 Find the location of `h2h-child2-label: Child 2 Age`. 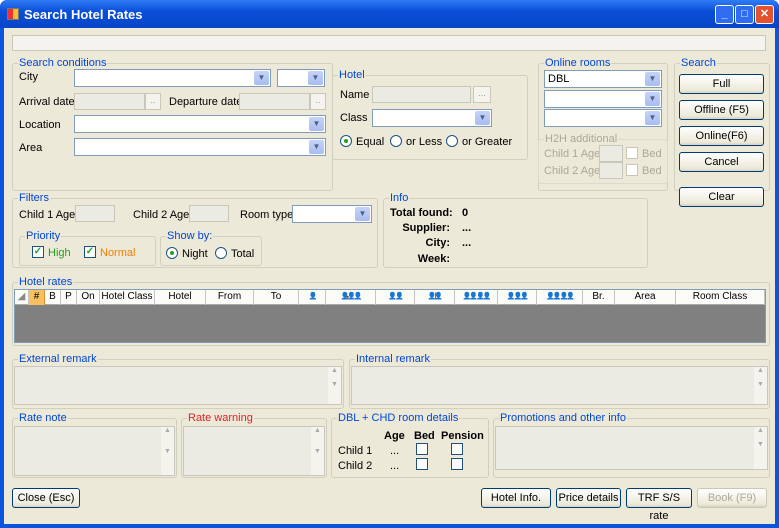

h2h-child2-label: Child 2 Age is located at coordinates (572, 171).